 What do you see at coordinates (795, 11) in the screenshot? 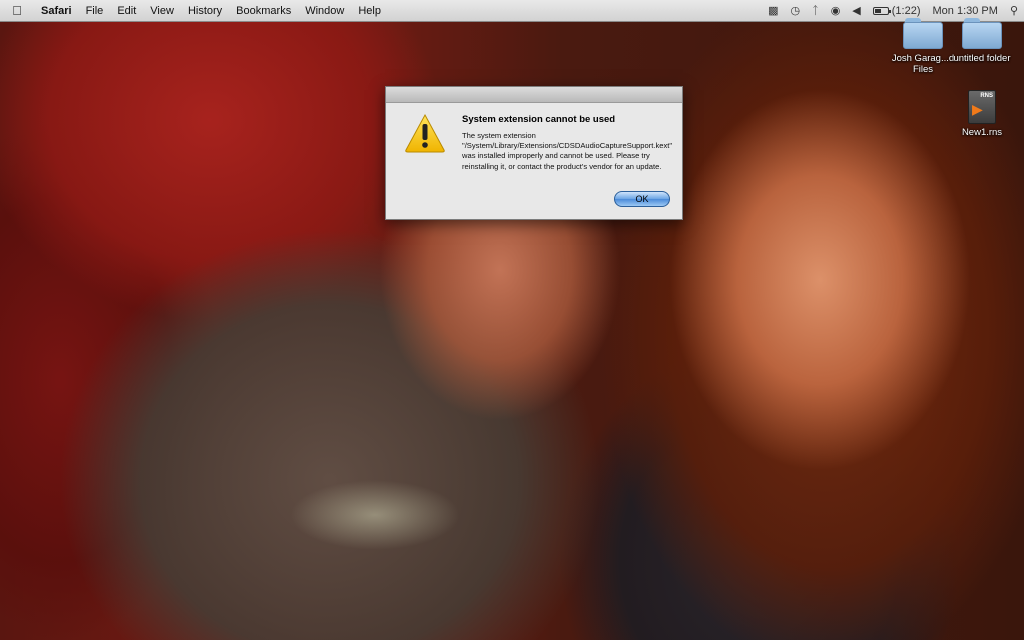
I see `time-machine-icon: ◷` at bounding box center [795, 11].